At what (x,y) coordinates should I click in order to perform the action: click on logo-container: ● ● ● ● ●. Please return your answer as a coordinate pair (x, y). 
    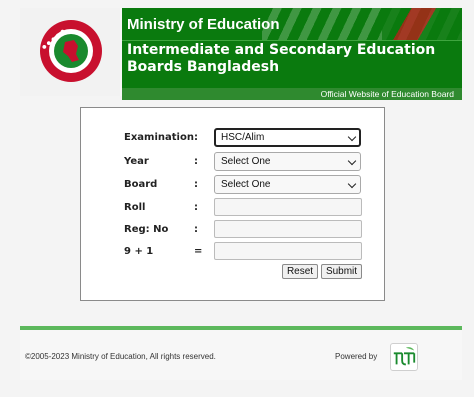
    Looking at the image, I should click on (70, 52).